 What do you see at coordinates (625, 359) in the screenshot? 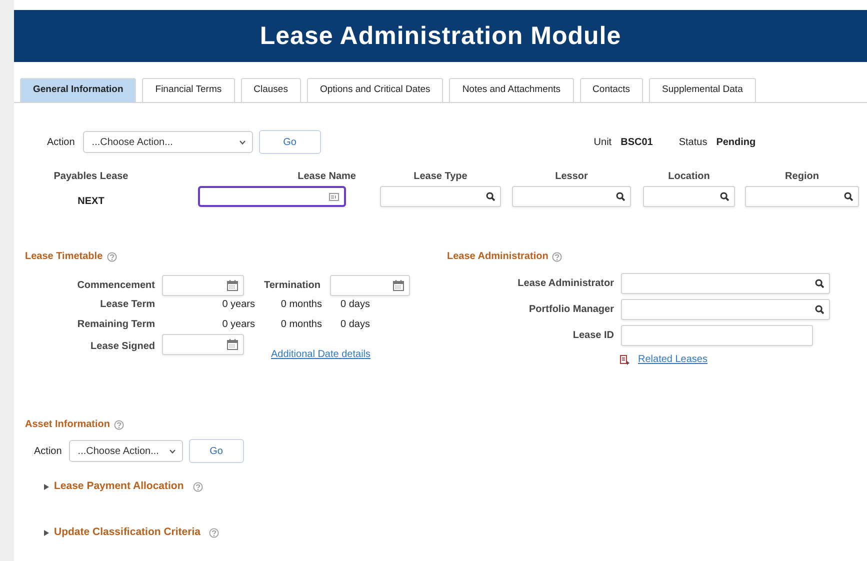
I see `document-icon` at bounding box center [625, 359].